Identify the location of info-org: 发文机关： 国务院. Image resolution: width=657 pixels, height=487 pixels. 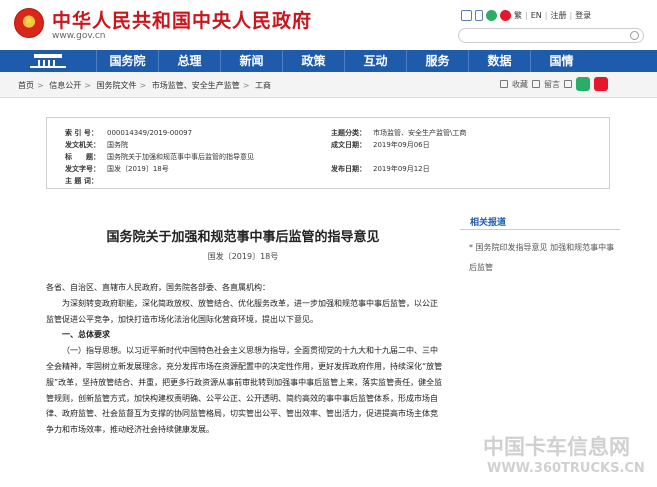
(96, 145).